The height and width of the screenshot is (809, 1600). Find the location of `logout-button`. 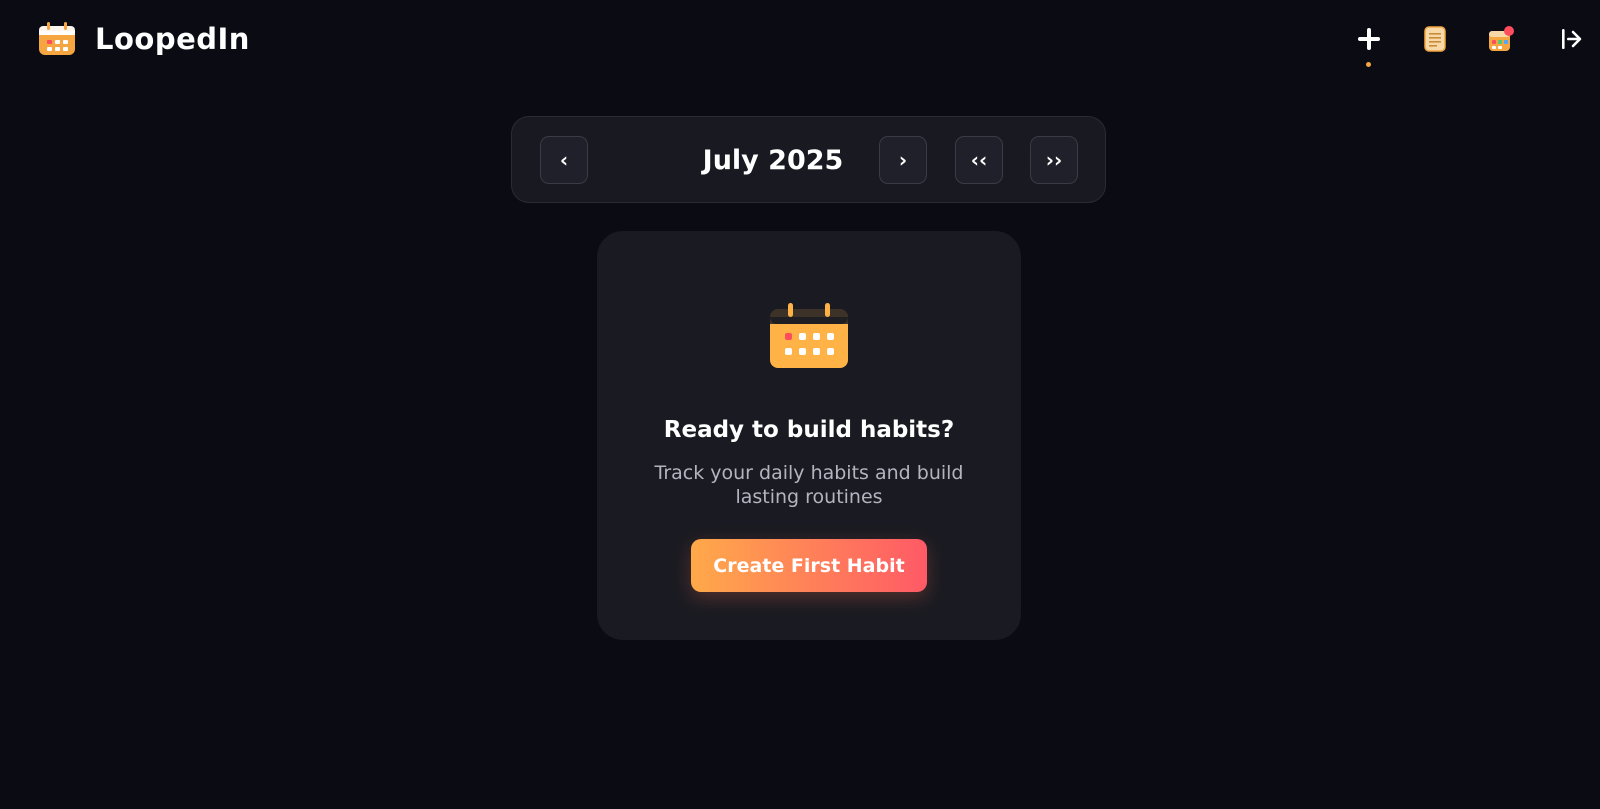

logout-button is located at coordinates (1571, 41).